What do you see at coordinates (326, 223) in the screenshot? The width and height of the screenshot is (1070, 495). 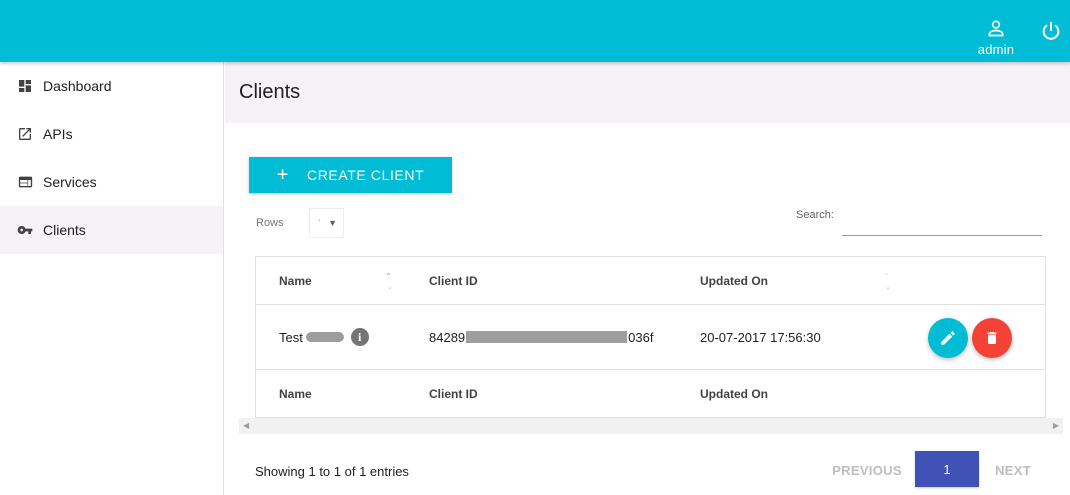 I see `rows-per-page-select: ' ▼` at bounding box center [326, 223].